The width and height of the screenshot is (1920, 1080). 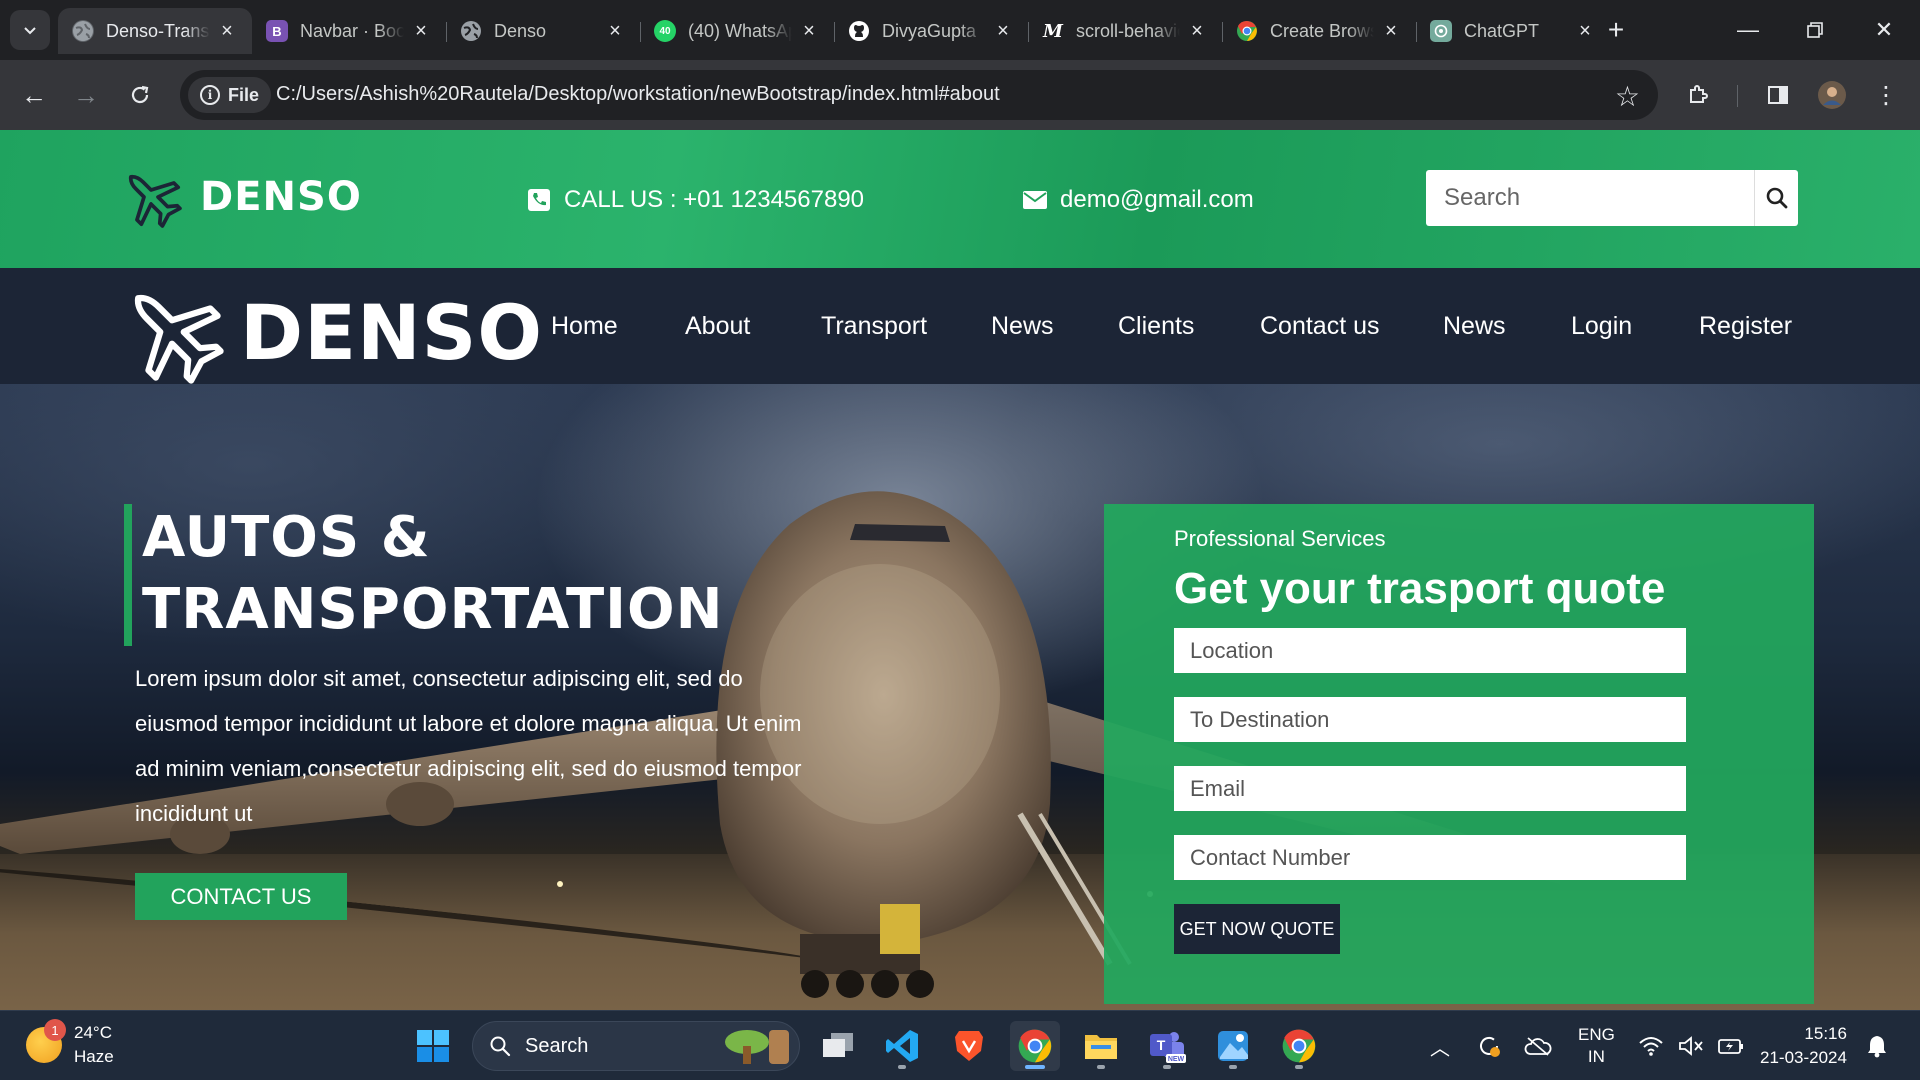 What do you see at coordinates (70, 1044) in the screenshot?
I see `weather-widget: 1 24°C Haze` at bounding box center [70, 1044].